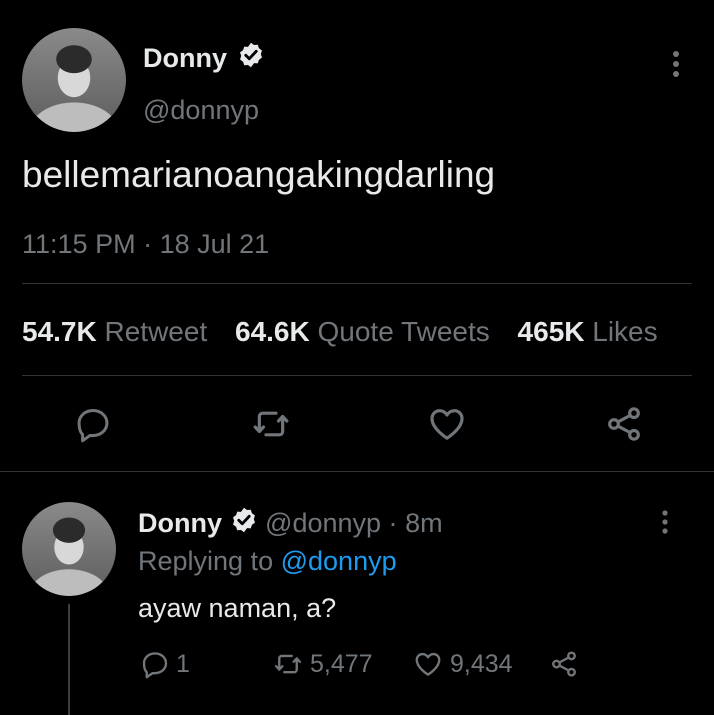 Image resolution: width=714 pixels, height=715 pixels. What do you see at coordinates (69, 659) in the screenshot?
I see `reply-thread-line` at bounding box center [69, 659].